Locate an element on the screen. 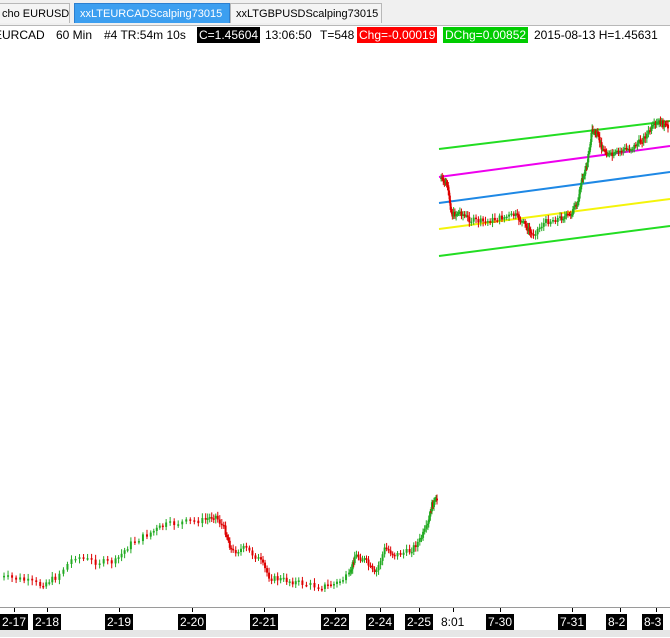  dchange-badge: DChg=0.00852 is located at coordinates (486, 35).